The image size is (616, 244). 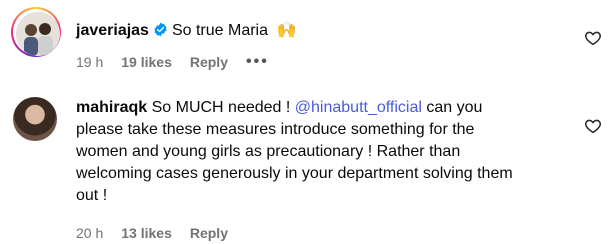 What do you see at coordinates (452, 107) in the screenshot?
I see `comment-text: can you` at bounding box center [452, 107].